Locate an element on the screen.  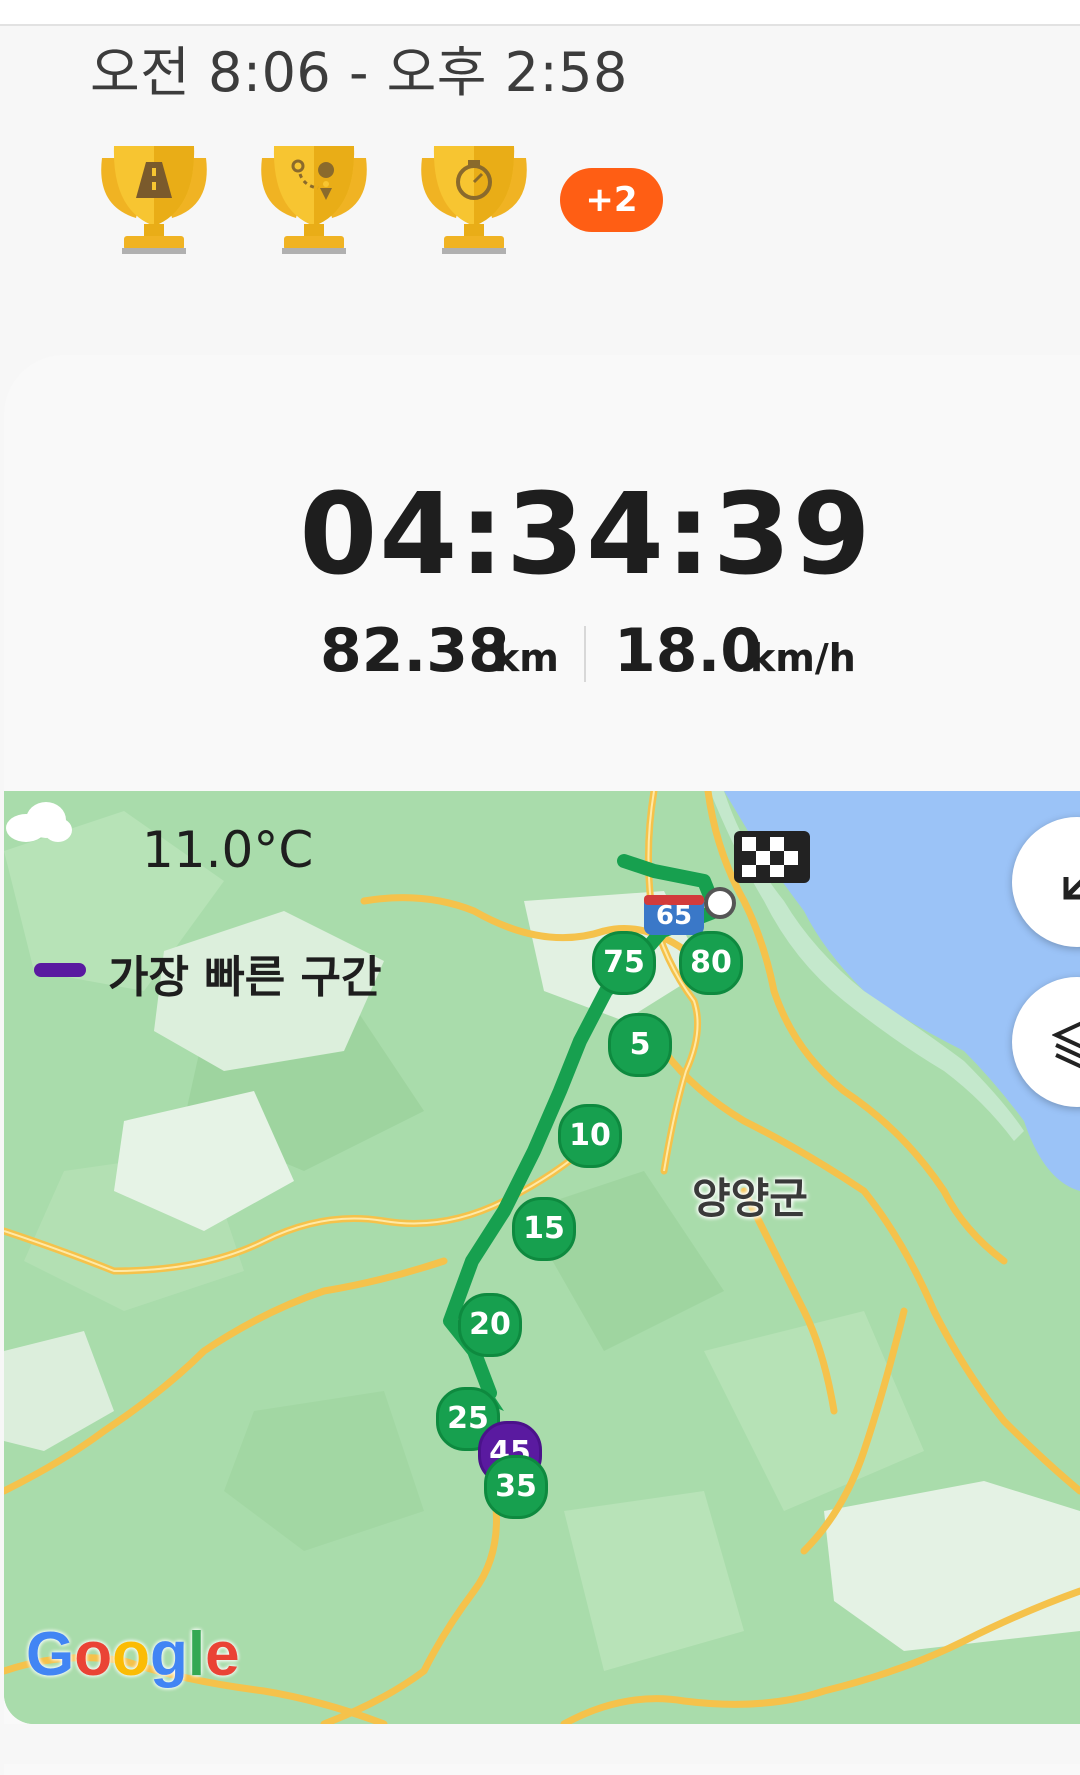
duration-value: 04:34:39 is located at coordinates (586, 535).